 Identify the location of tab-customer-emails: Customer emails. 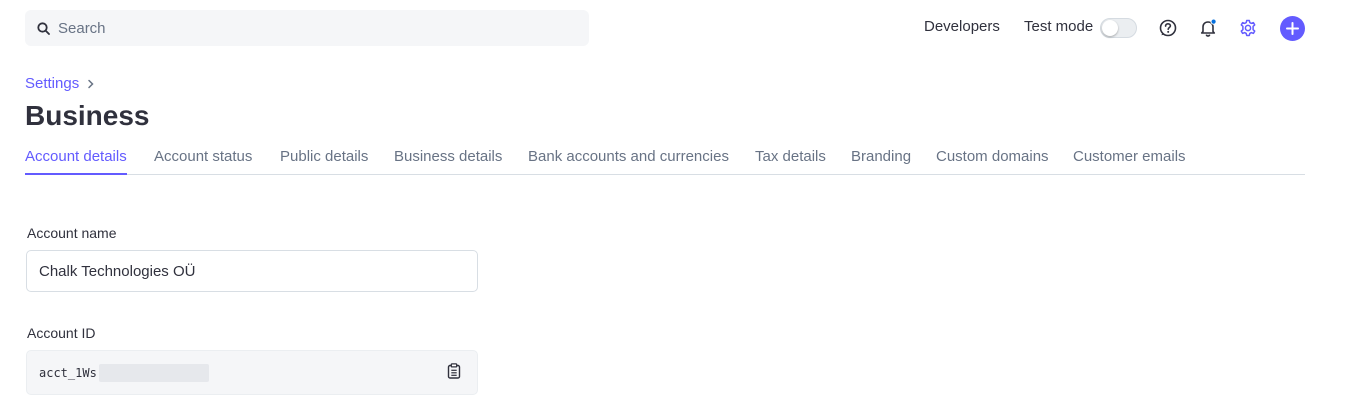
(1129, 161).